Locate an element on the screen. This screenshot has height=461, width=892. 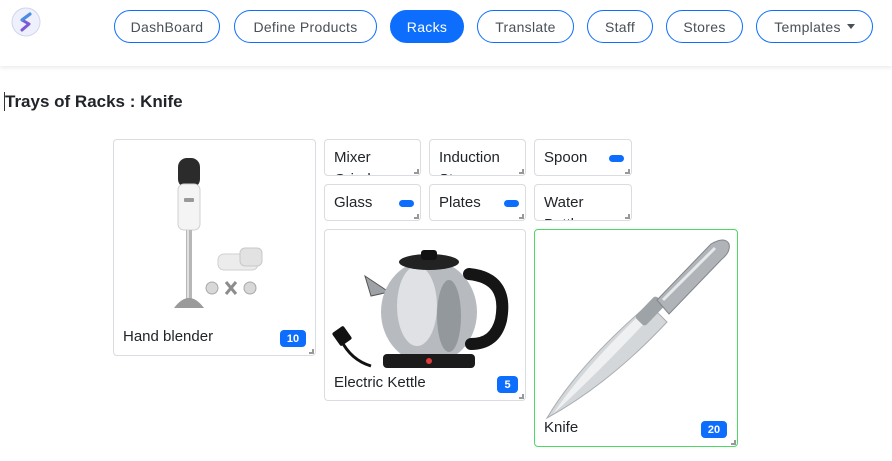
tray-label: Induction Stove is located at coordinates (469, 162).